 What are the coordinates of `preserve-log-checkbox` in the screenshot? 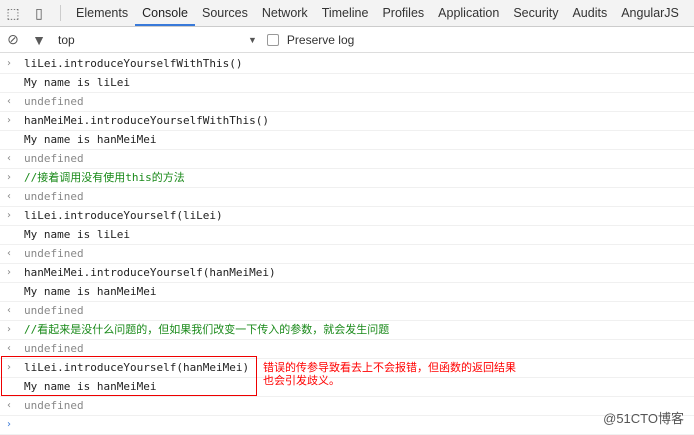 It's located at (272, 39).